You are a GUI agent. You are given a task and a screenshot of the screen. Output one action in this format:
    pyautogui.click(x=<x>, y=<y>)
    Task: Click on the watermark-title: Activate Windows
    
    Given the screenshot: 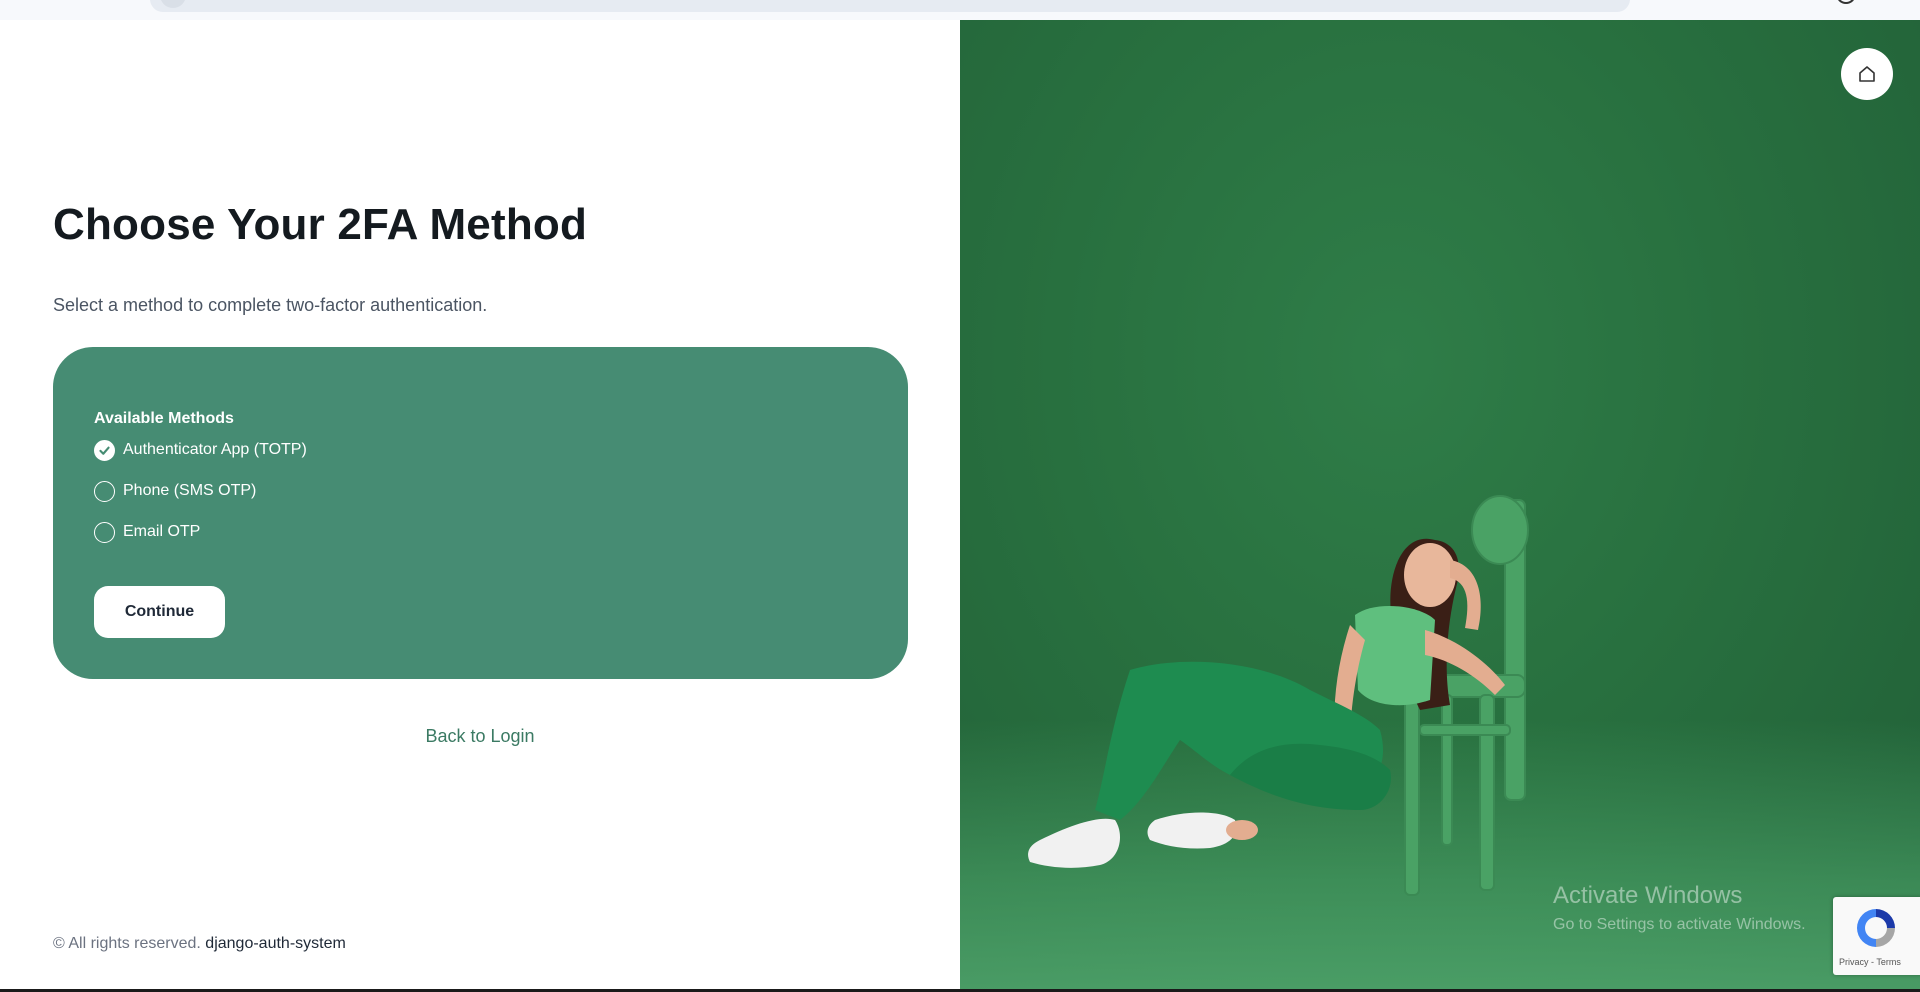 What is the action you would take?
    pyautogui.click(x=1648, y=895)
    